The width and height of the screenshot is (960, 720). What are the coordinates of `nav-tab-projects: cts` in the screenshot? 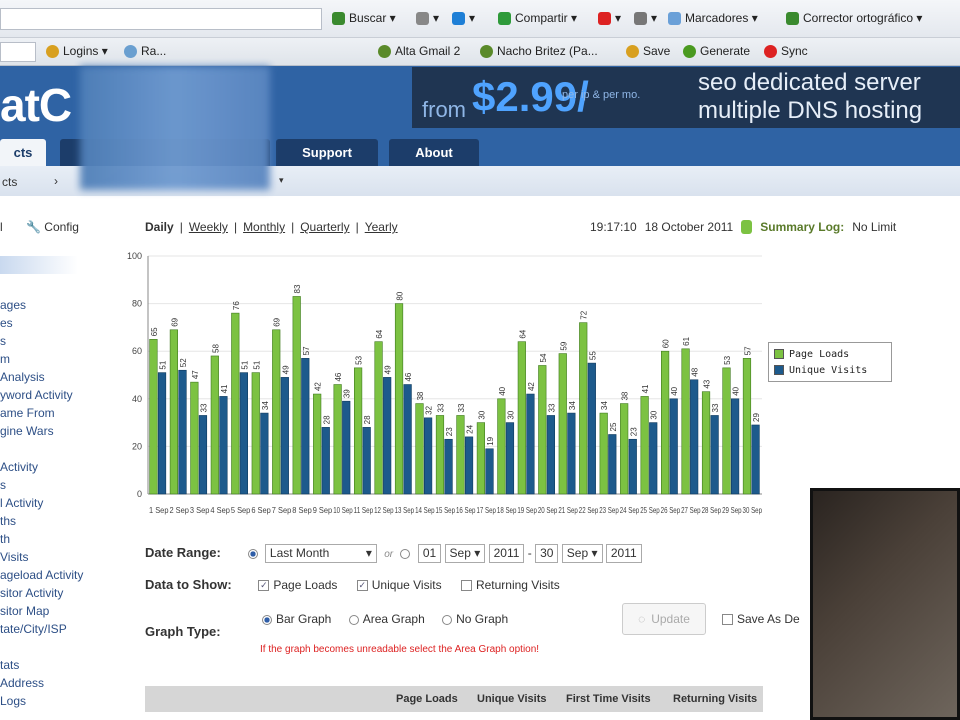 It's located at (23, 152).